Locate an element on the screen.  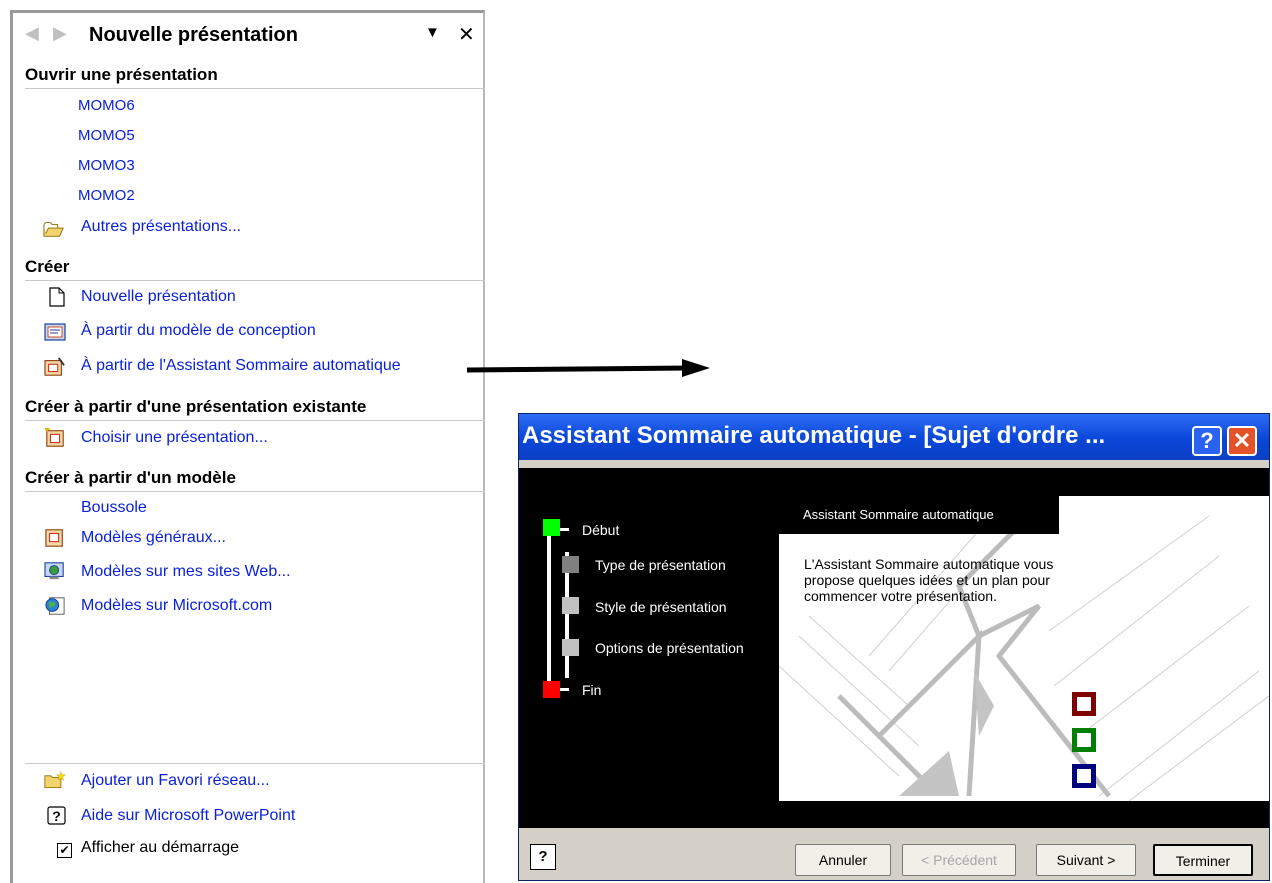
general-templates-icon is located at coordinates (54, 538).